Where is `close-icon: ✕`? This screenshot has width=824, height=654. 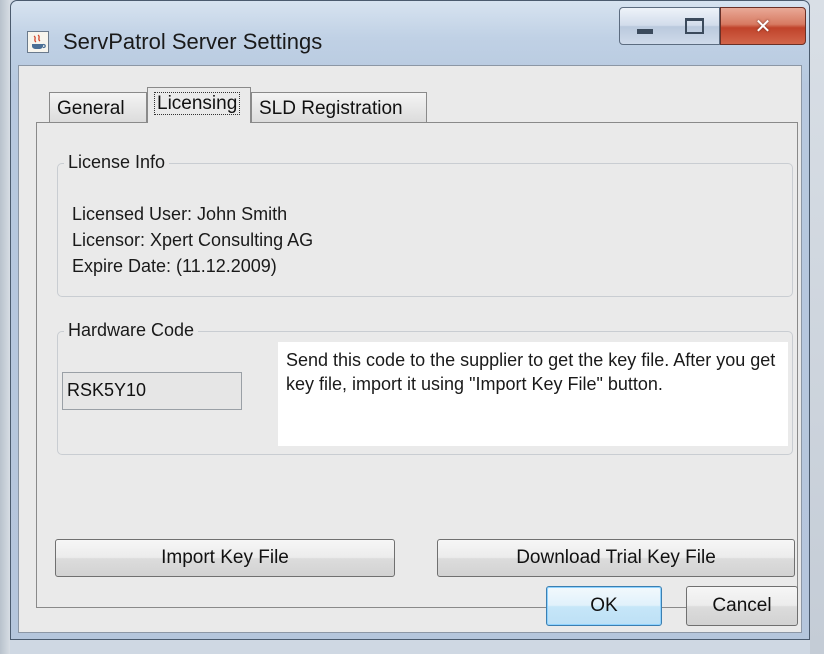
close-icon: ✕ is located at coordinates (763, 26).